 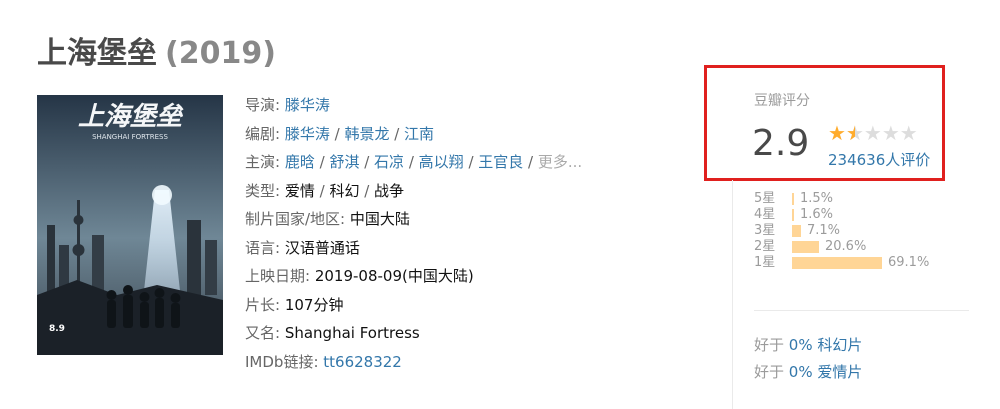 What do you see at coordinates (441, 162) in the screenshot?
I see `cast-link: 高以翔` at bounding box center [441, 162].